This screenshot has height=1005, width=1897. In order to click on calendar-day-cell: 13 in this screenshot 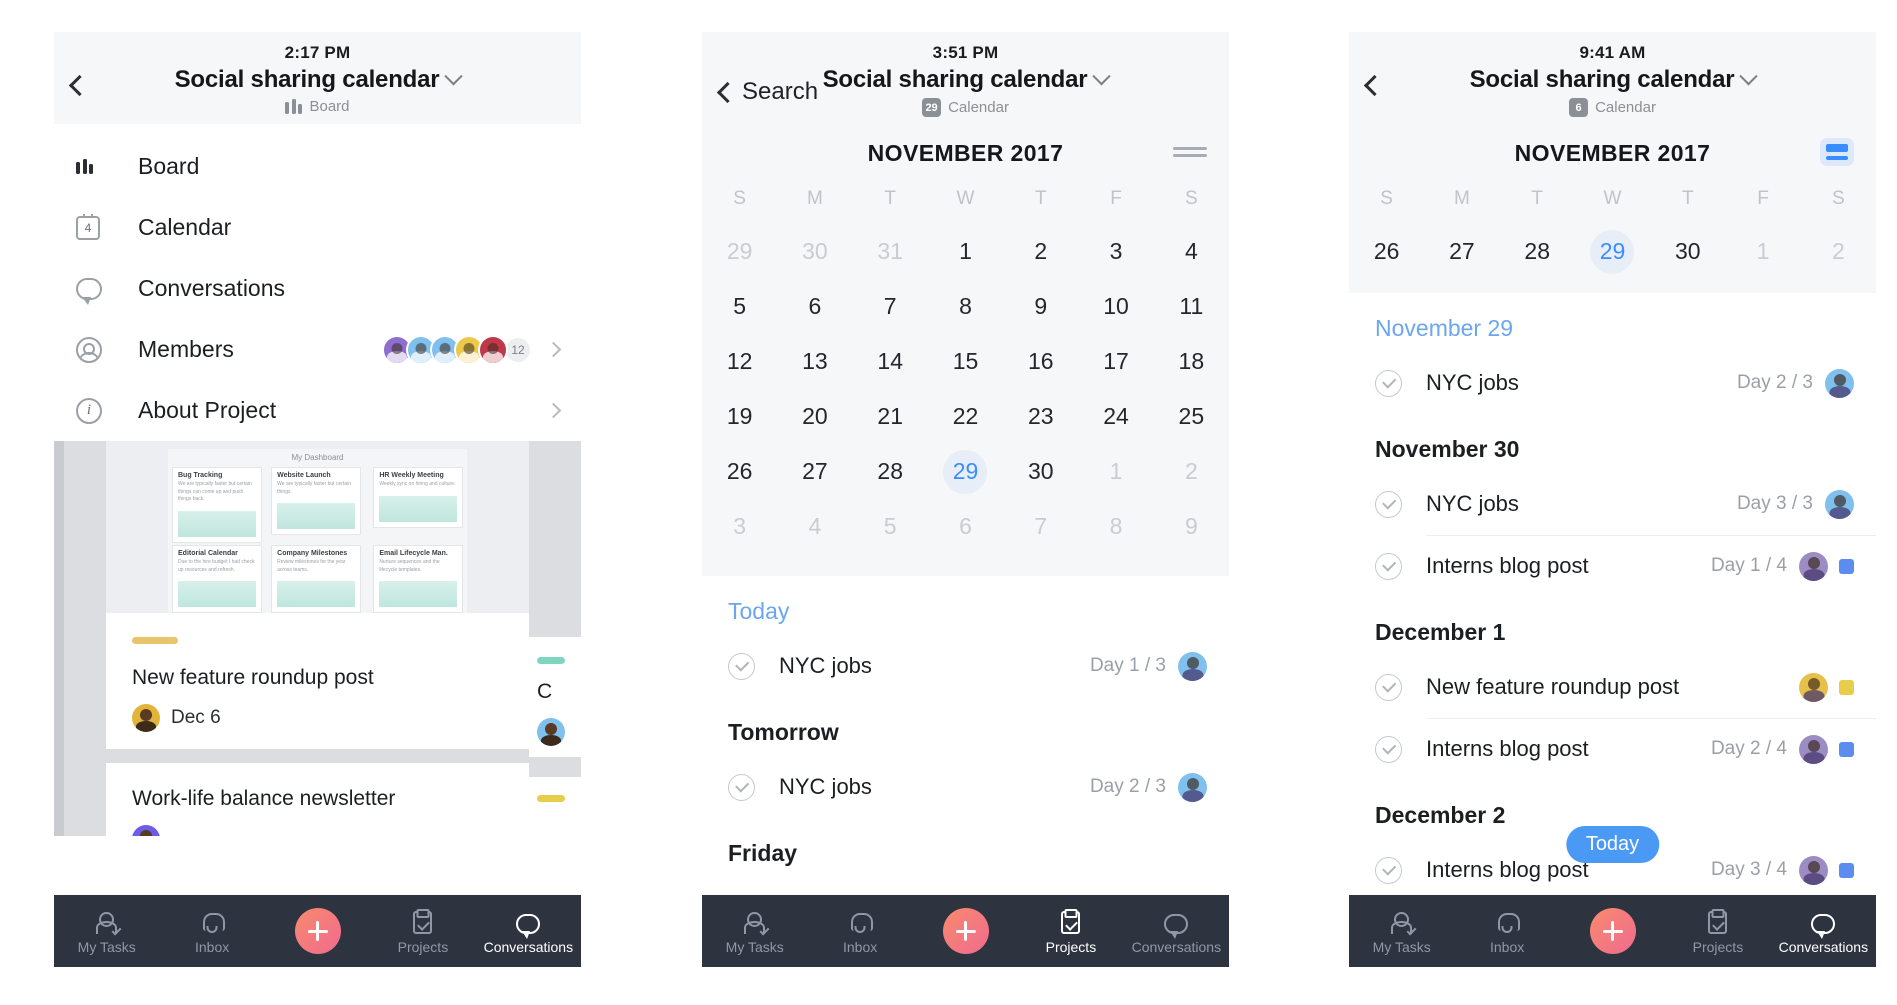, I will do `click(814, 361)`.